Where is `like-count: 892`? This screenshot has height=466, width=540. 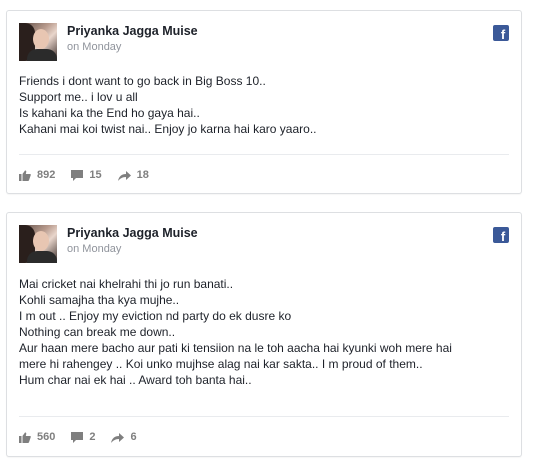
like-count: 892 is located at coordinates (37, 175).